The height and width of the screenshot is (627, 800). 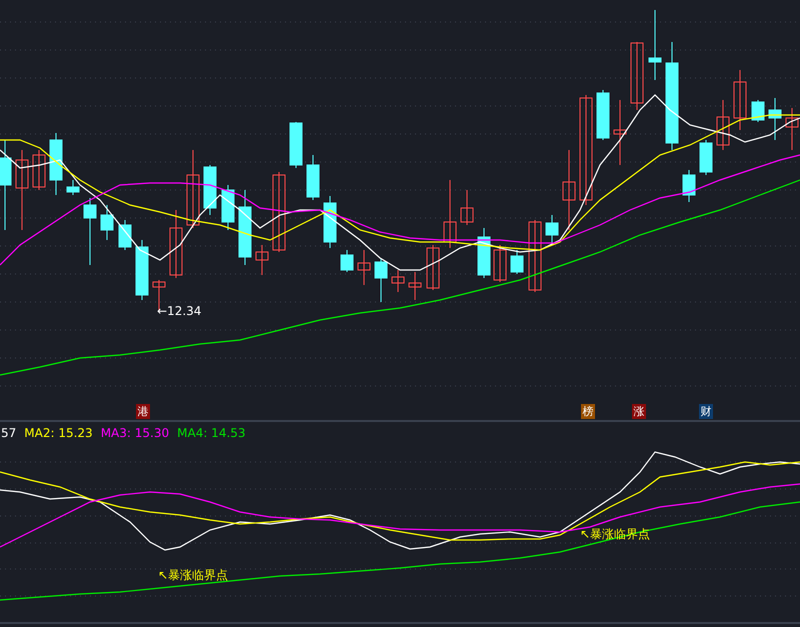 What do you see at coordinates (179, 311) in the screenshot?
I see `low-price-label: ←12.34` at bounding box center [179, 311].